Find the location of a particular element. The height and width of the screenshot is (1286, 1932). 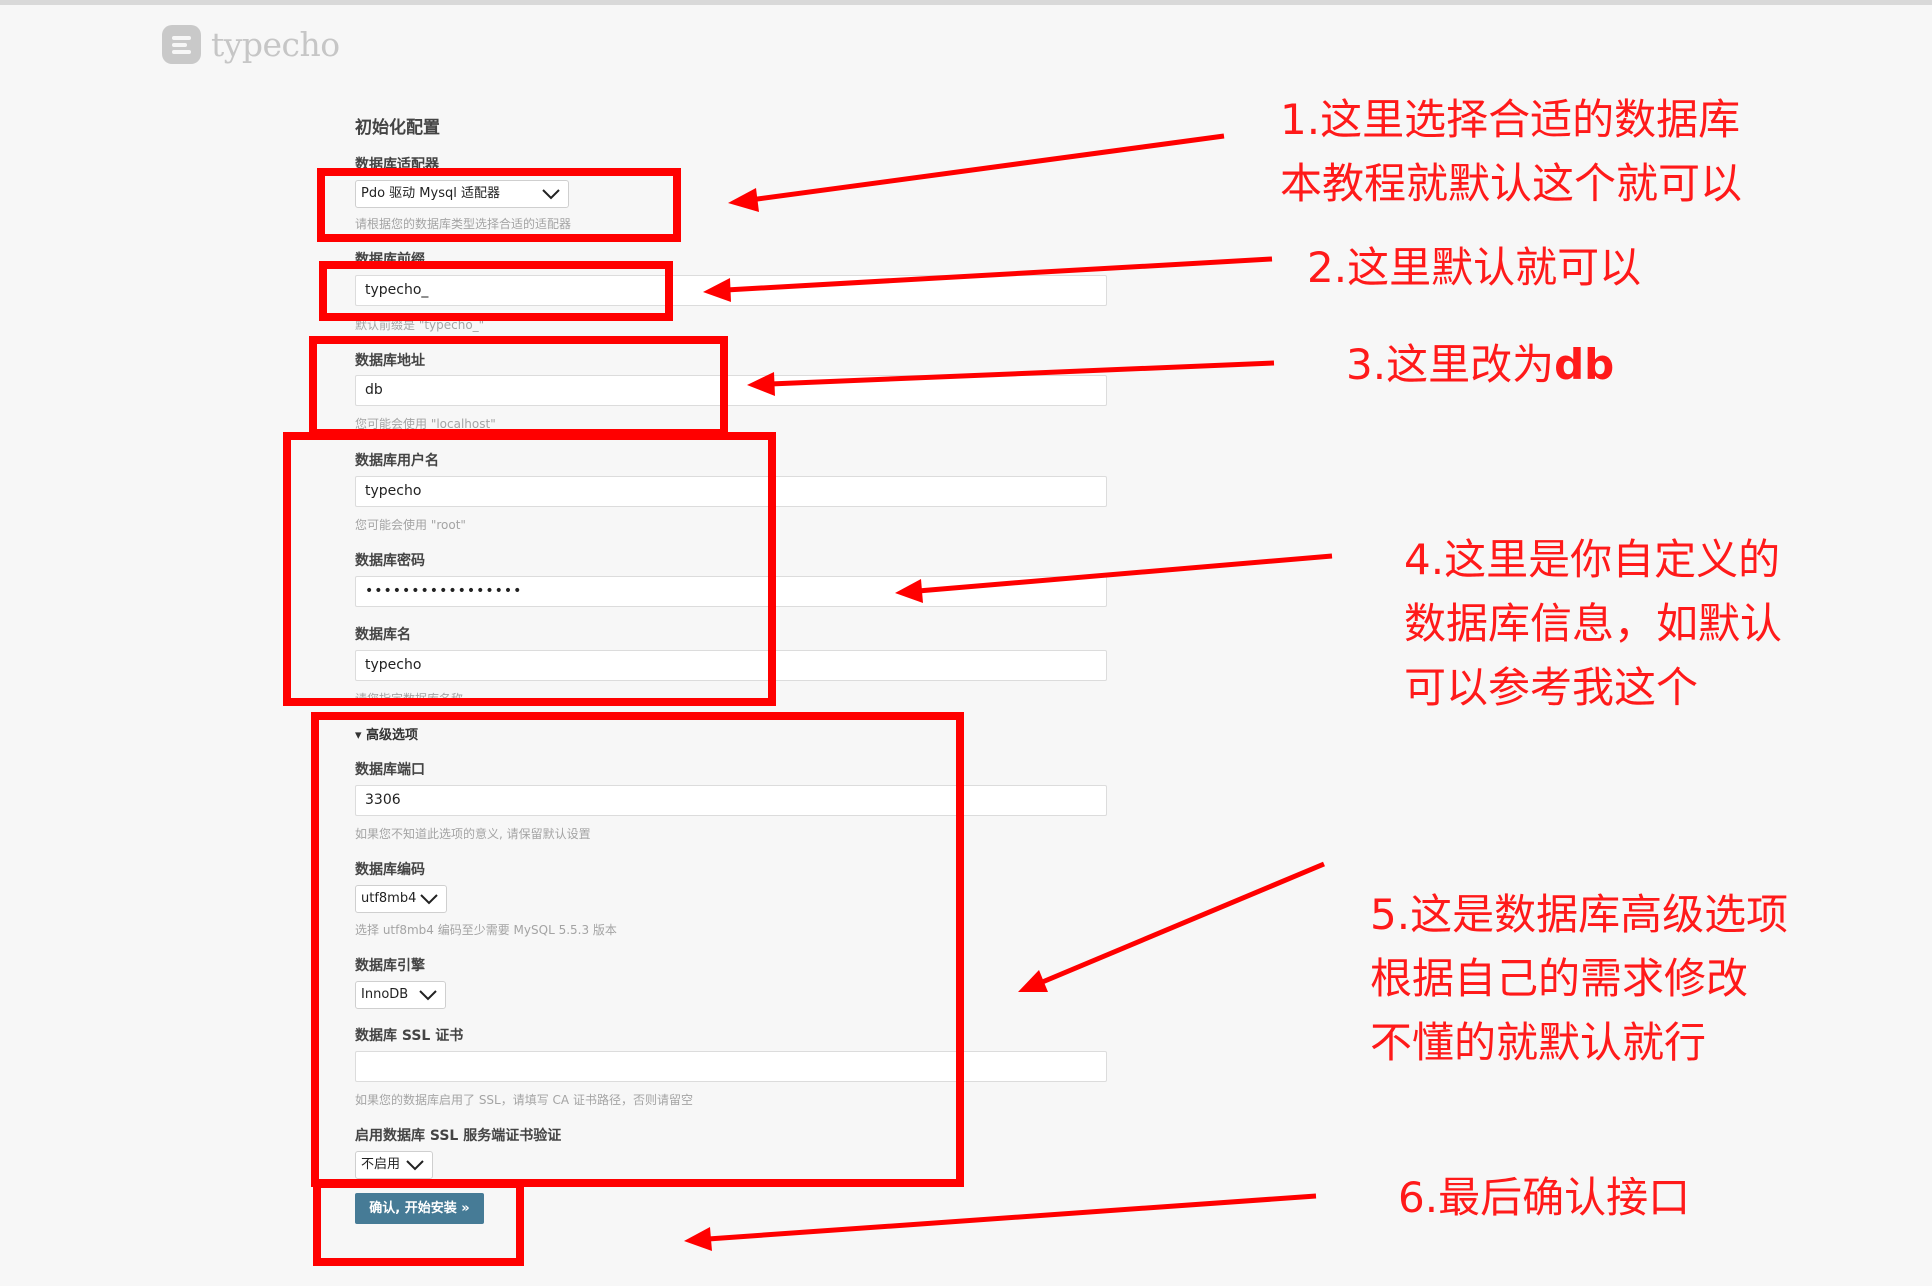

annotation-note-1: 1.这里选择合适的数据库 本教程就默认这个就可以 is located at coordinates (1511, 151).